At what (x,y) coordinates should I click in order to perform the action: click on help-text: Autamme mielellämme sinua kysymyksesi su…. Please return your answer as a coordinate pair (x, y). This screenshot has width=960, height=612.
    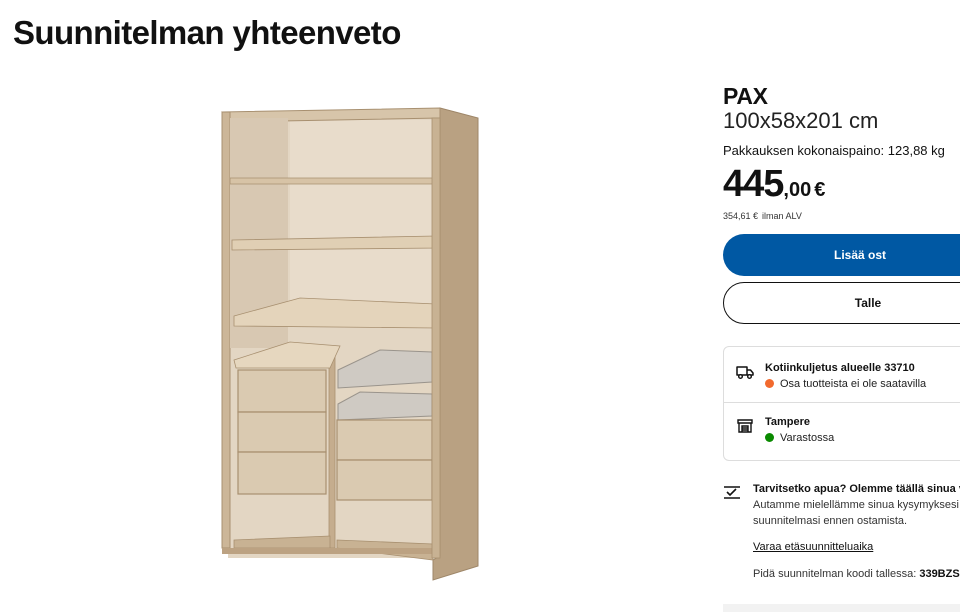
    Looking at the image, I should click on (856, 513).